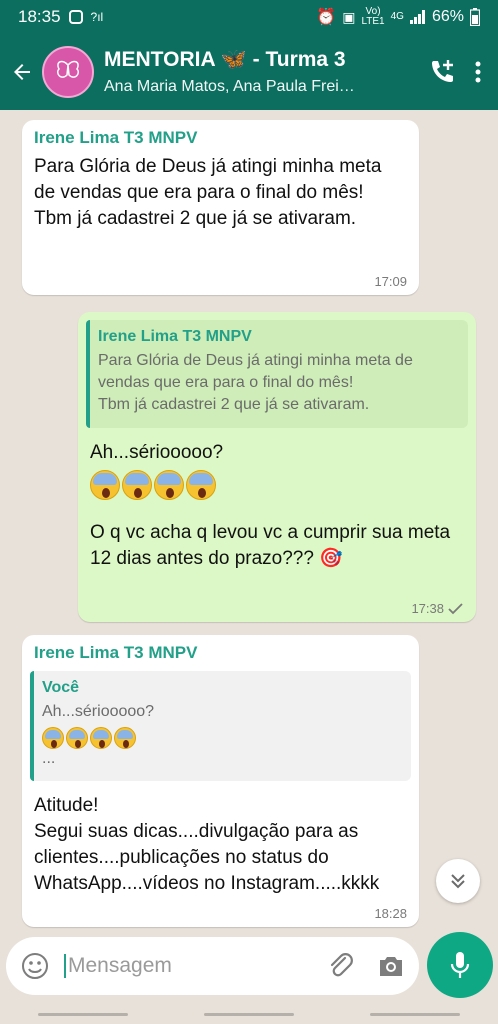 This screenshot has height=1024, width=498. Describe the element at coordinates (373, 16) in the screenshot. I see `network-indicator: Vo) LTE1` at that location.